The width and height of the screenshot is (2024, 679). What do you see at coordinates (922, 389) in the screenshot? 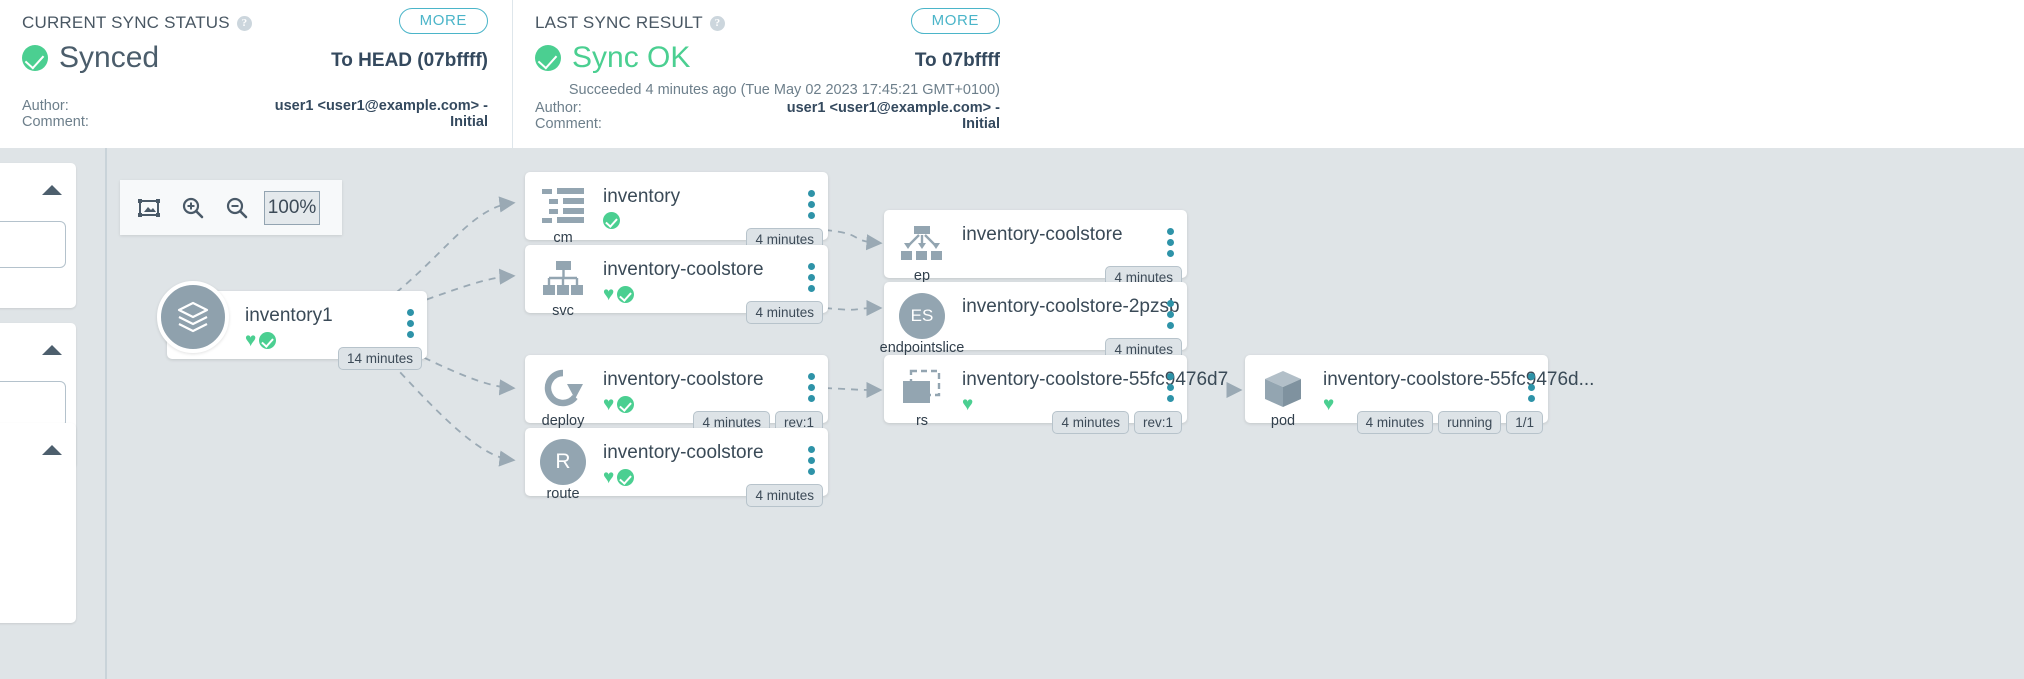
I see `replicaset-icon` at bounding box center [922, 389].